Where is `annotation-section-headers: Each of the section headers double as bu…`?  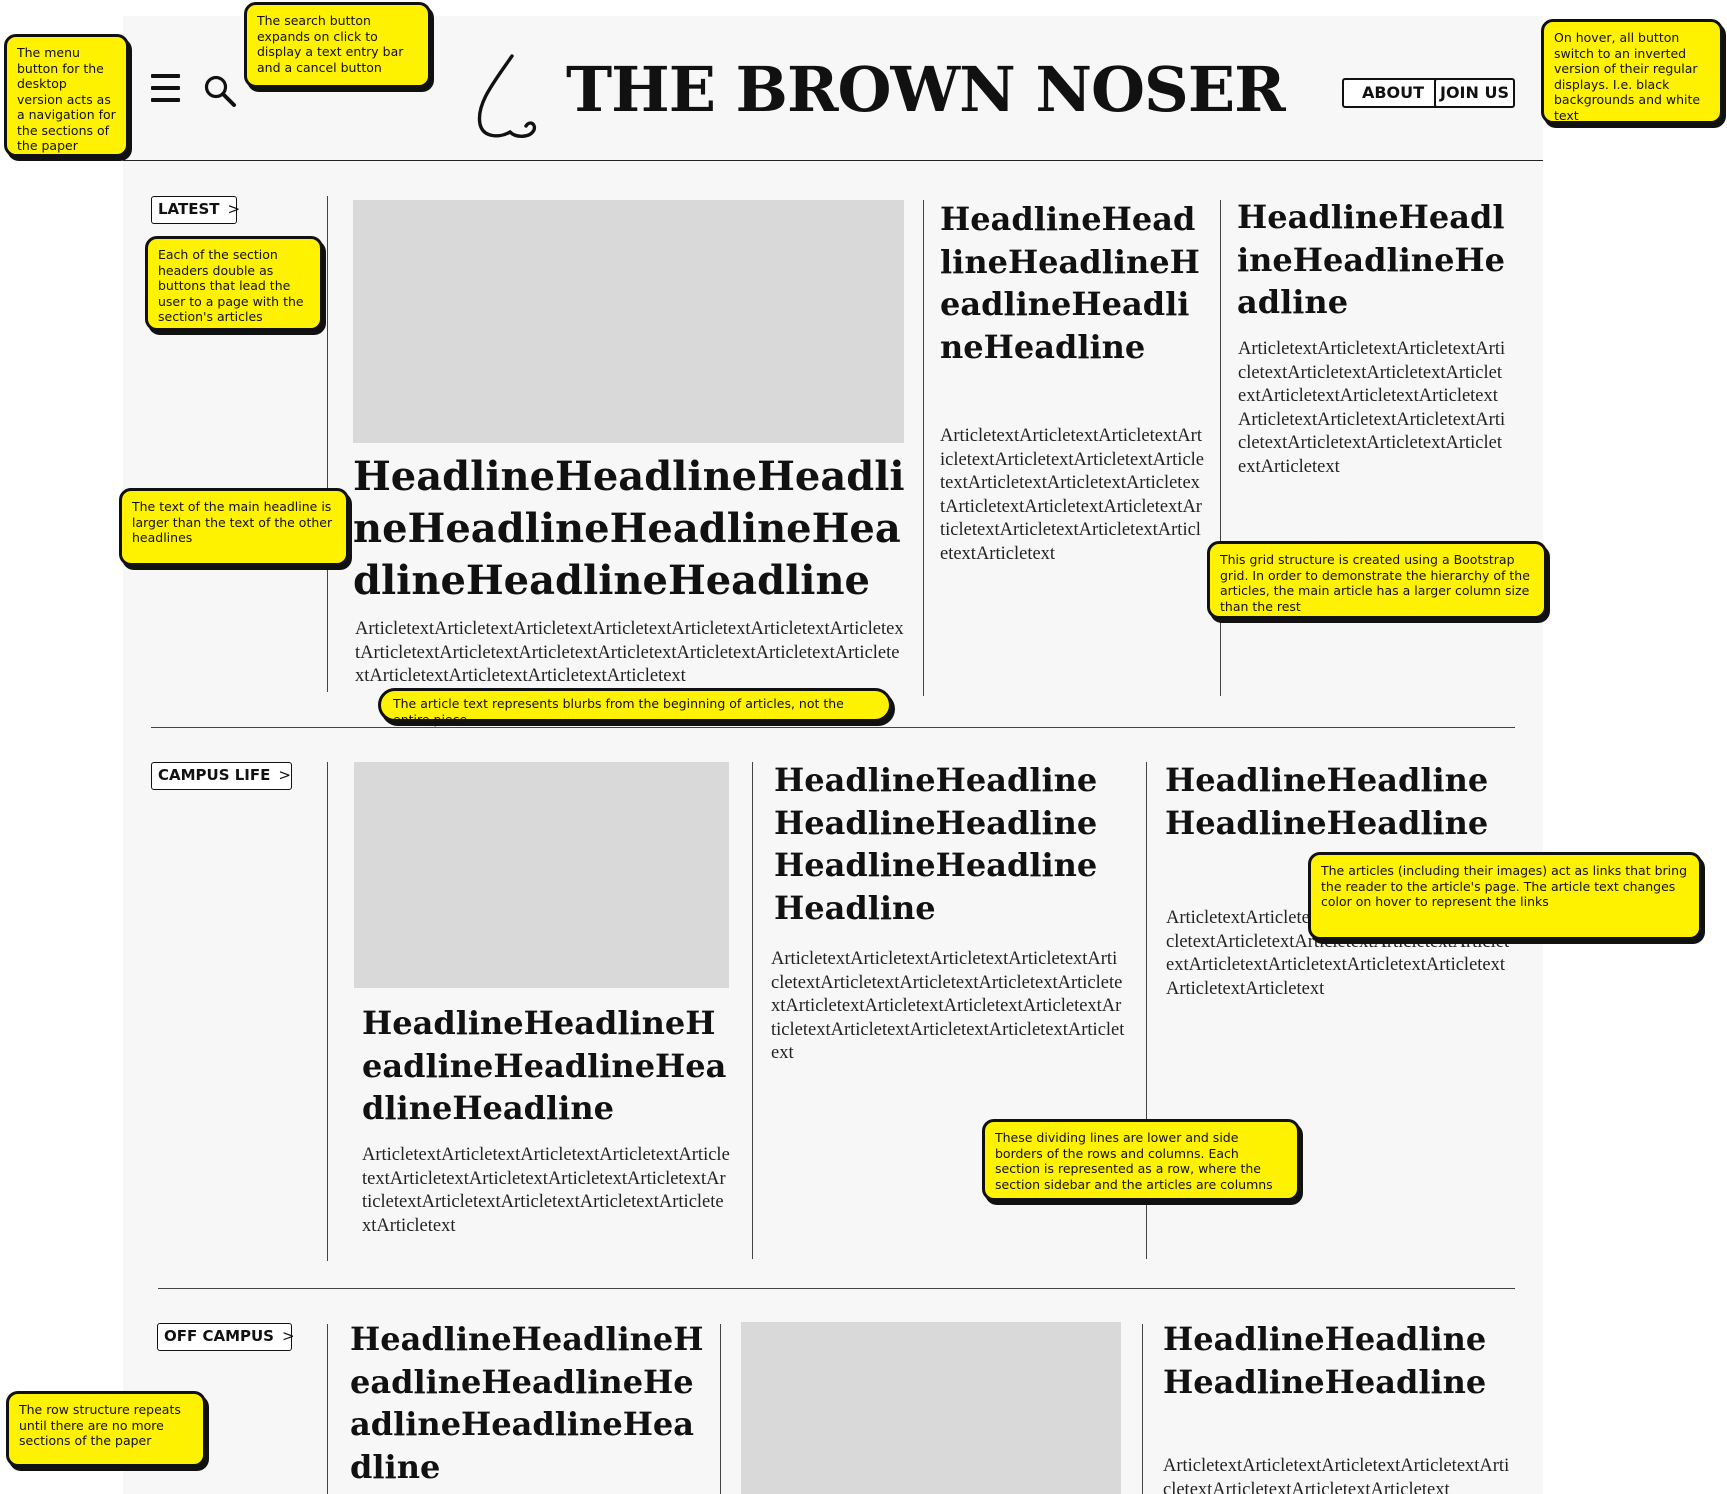
annotation-section-headers: Each of the section headers double as bu… is located at coordinates (234, 283).